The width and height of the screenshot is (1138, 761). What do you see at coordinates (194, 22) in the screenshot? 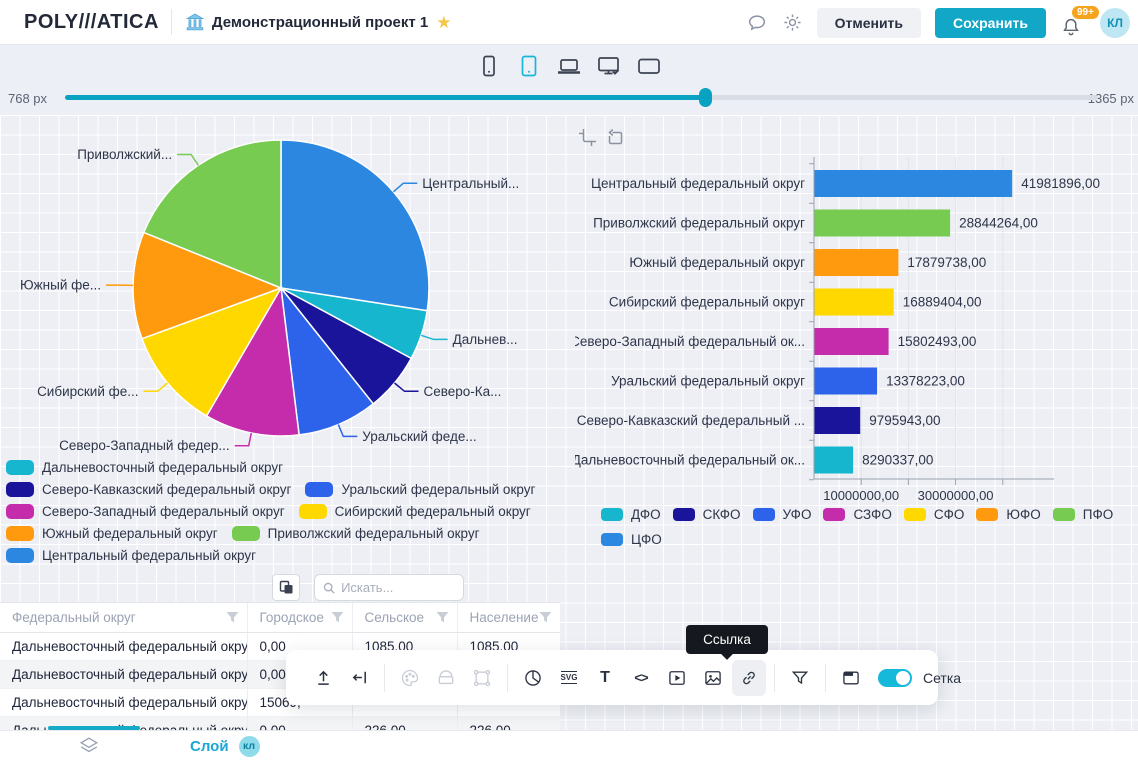
I see `museum-icon` at bounding box center [194, 22].